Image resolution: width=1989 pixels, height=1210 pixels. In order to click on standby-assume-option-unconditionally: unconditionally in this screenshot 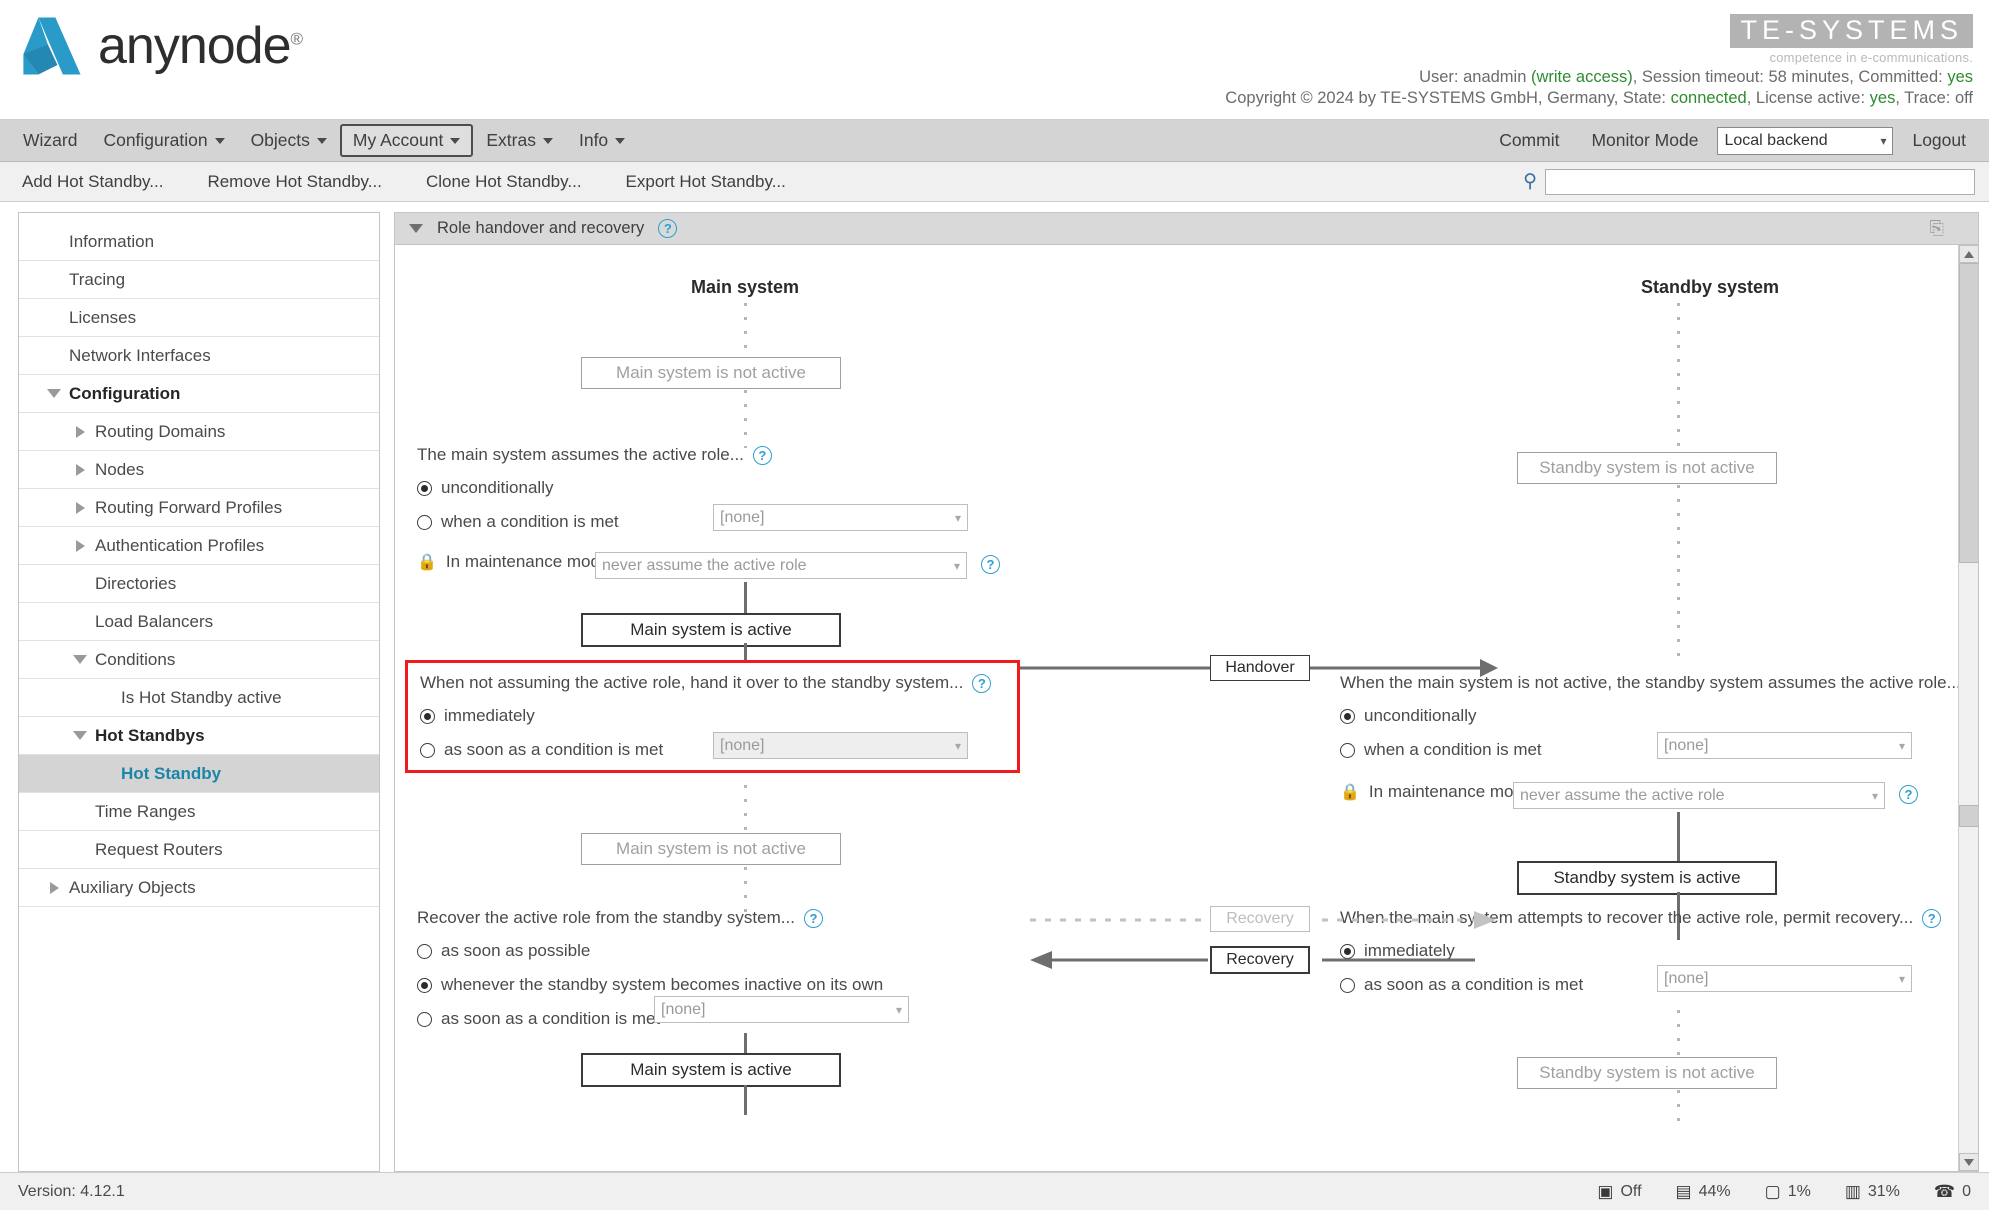, I will do `click(1650, 716)`.